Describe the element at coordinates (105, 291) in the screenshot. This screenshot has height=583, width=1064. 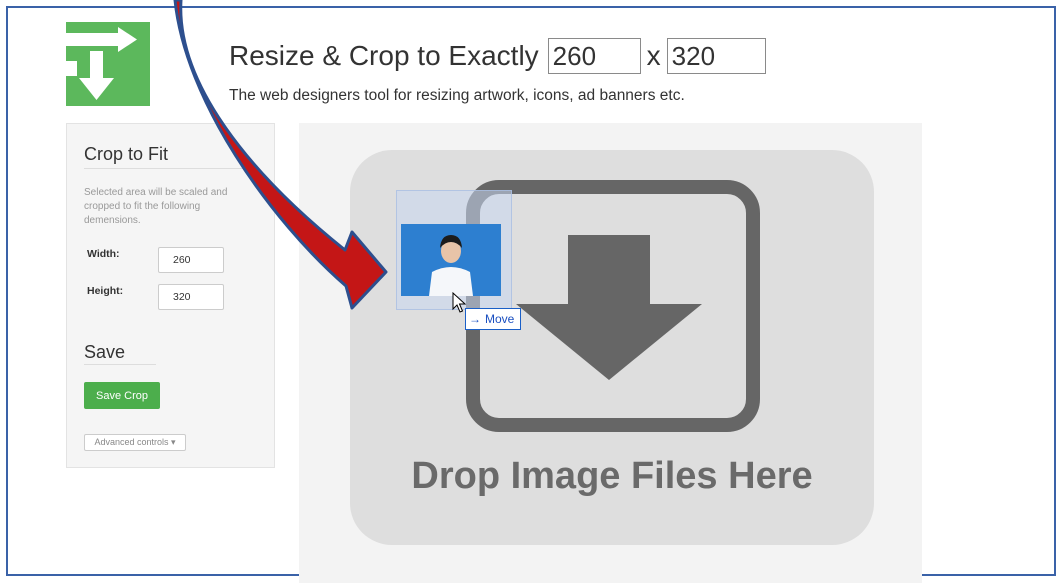
I see `height-label: Height:` at that location.